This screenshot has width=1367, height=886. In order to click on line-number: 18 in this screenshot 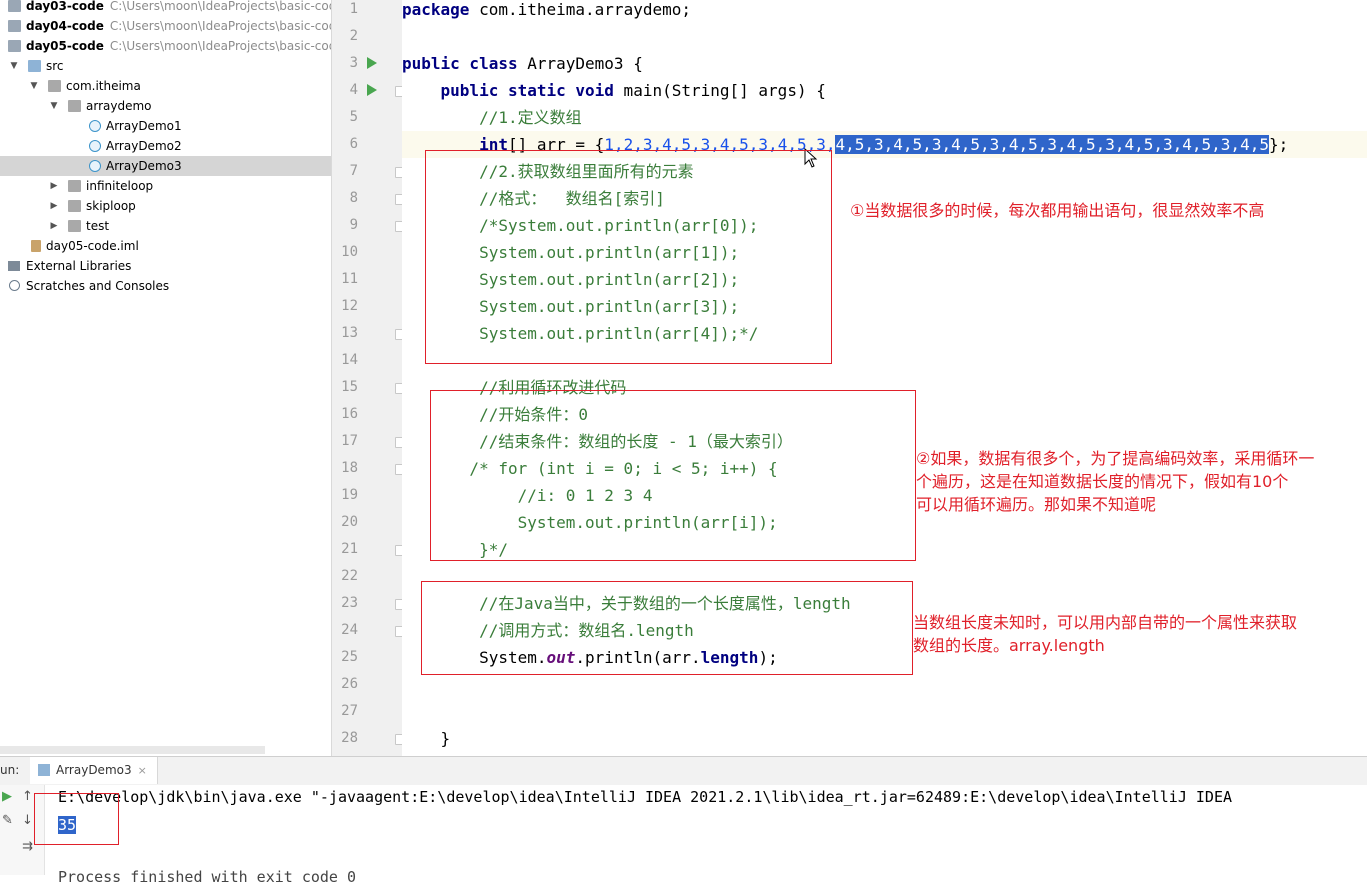, I will do `click(349, 468)`.